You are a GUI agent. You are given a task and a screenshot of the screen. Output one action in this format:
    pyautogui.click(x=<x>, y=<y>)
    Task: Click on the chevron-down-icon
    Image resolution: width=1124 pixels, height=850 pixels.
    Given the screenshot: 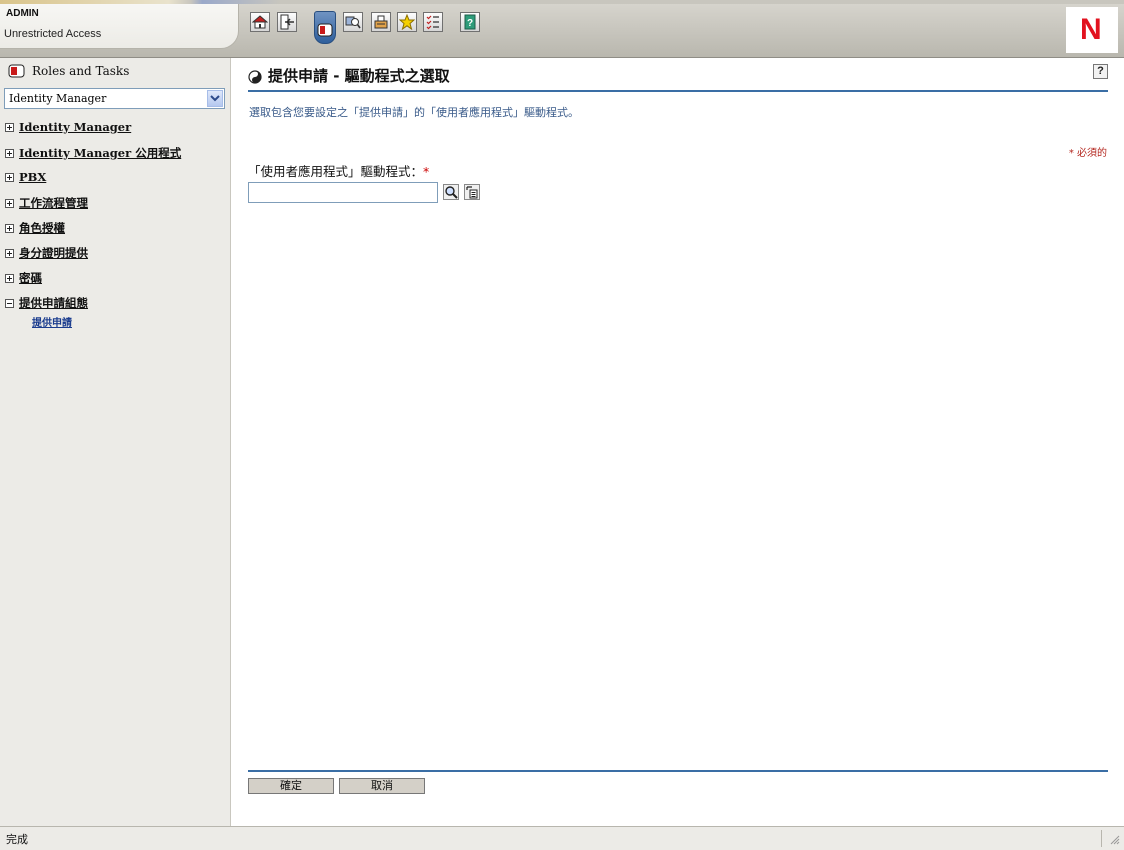 What is the action you would take?
    pyautogui.click(x=215, y=98)
    